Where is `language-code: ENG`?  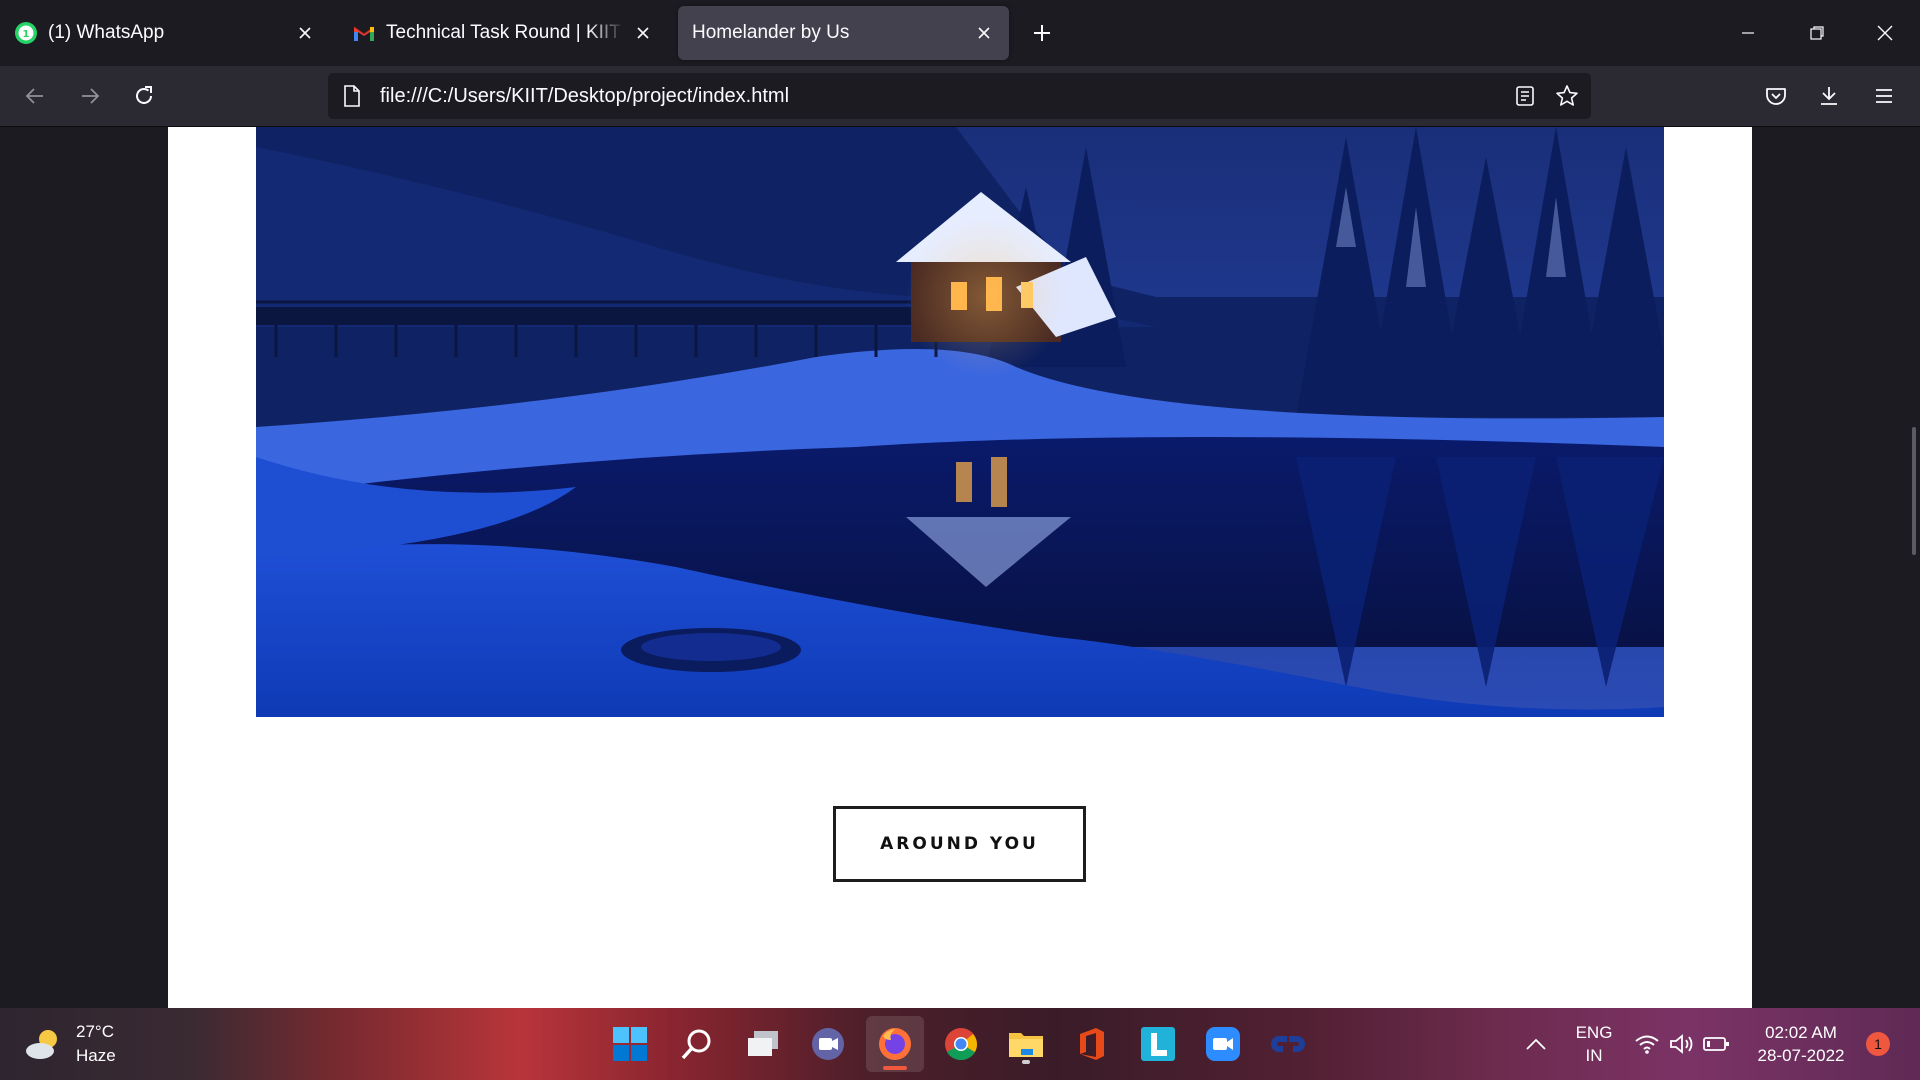
language-code: ENG is located at coordinates (1594, 1032).